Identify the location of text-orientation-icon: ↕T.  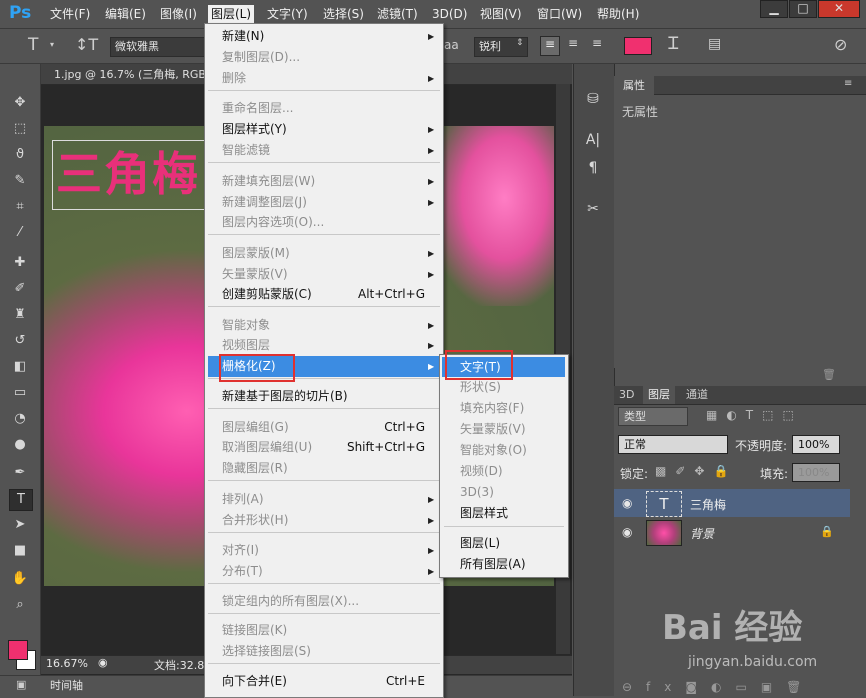
(86, 44).